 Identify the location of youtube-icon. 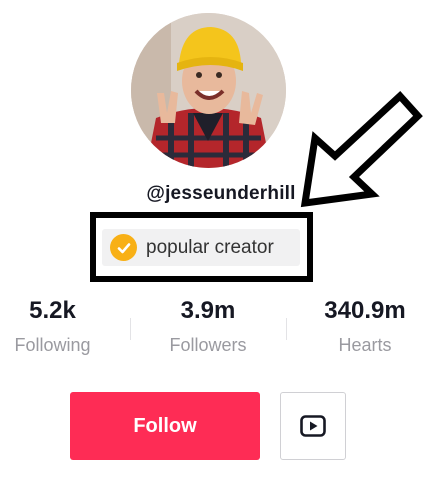
(313, 426).